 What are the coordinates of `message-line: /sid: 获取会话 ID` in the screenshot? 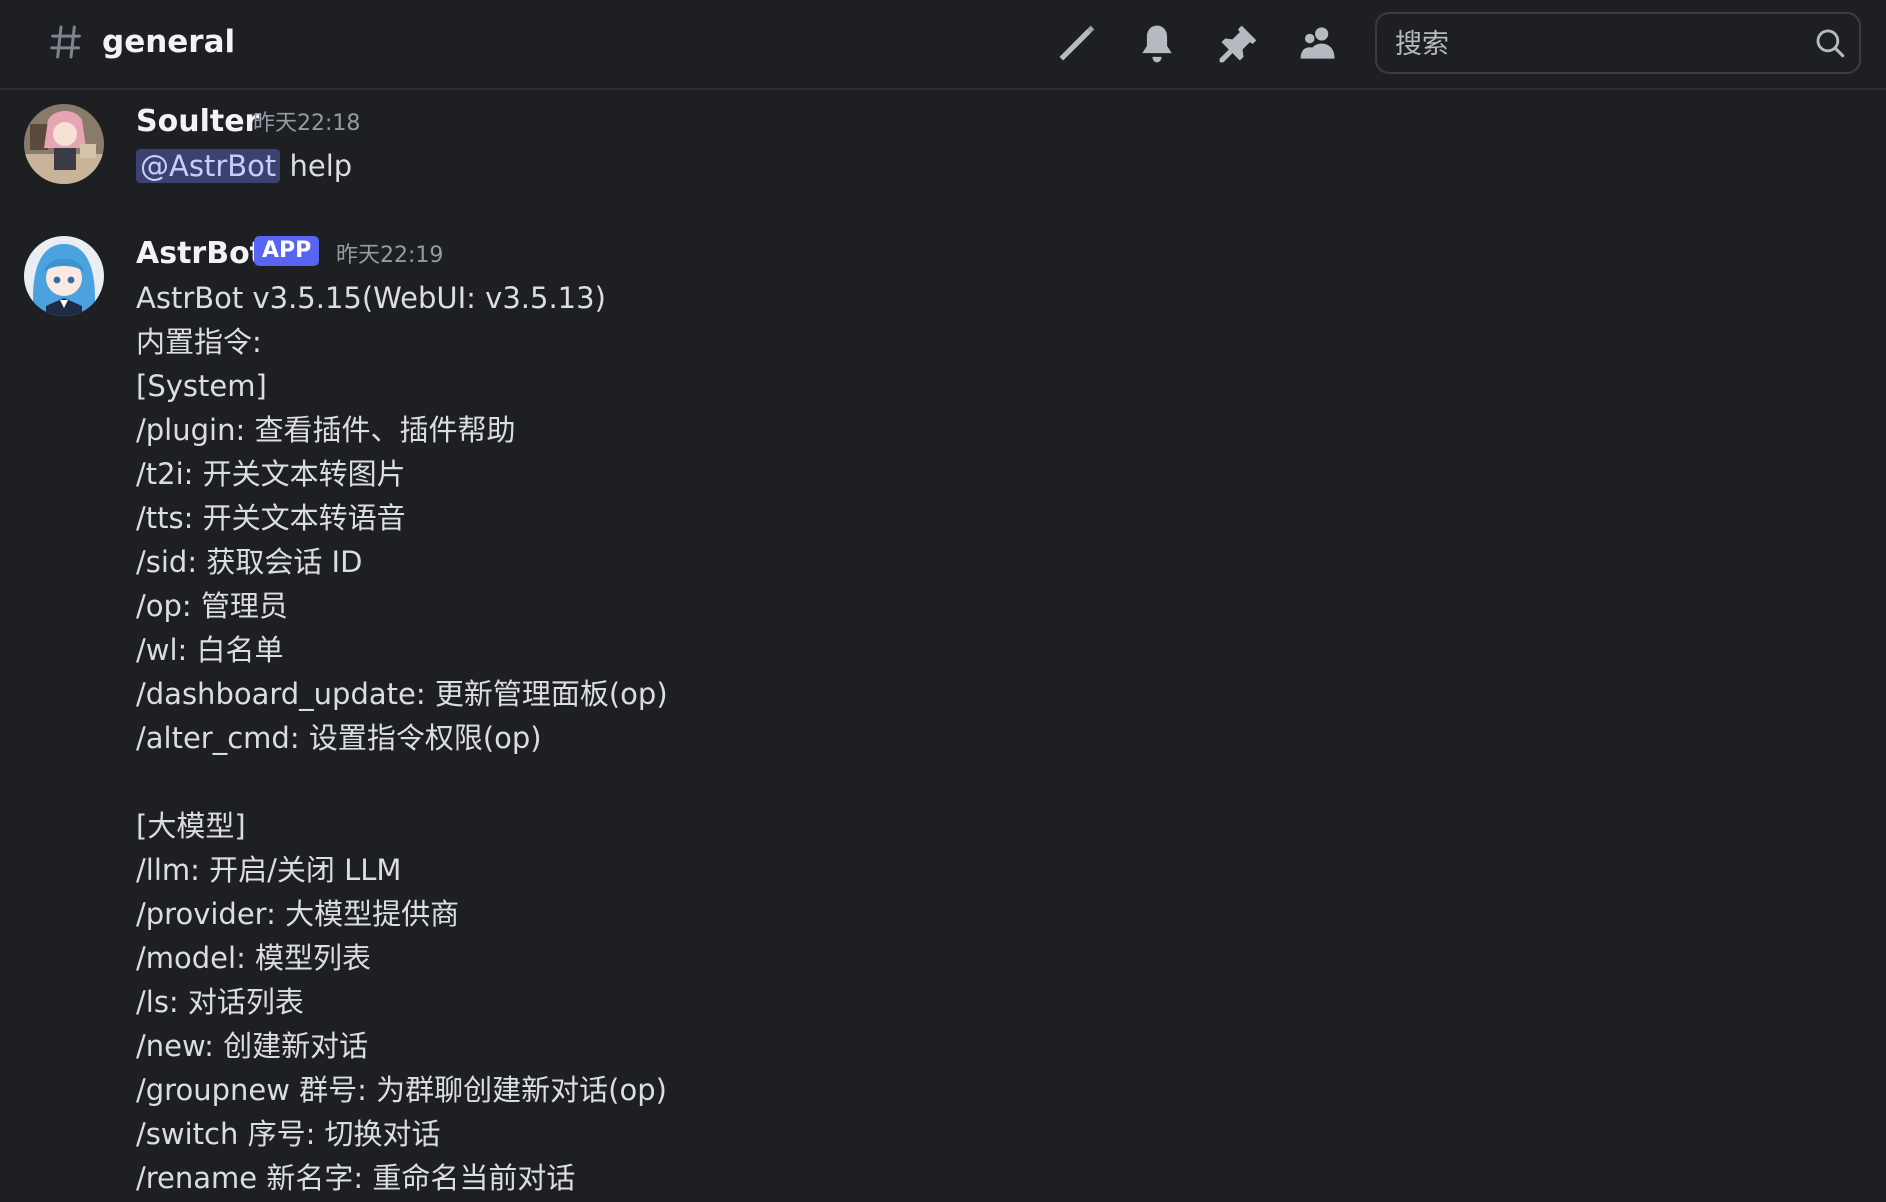 It's located at (249, 562).